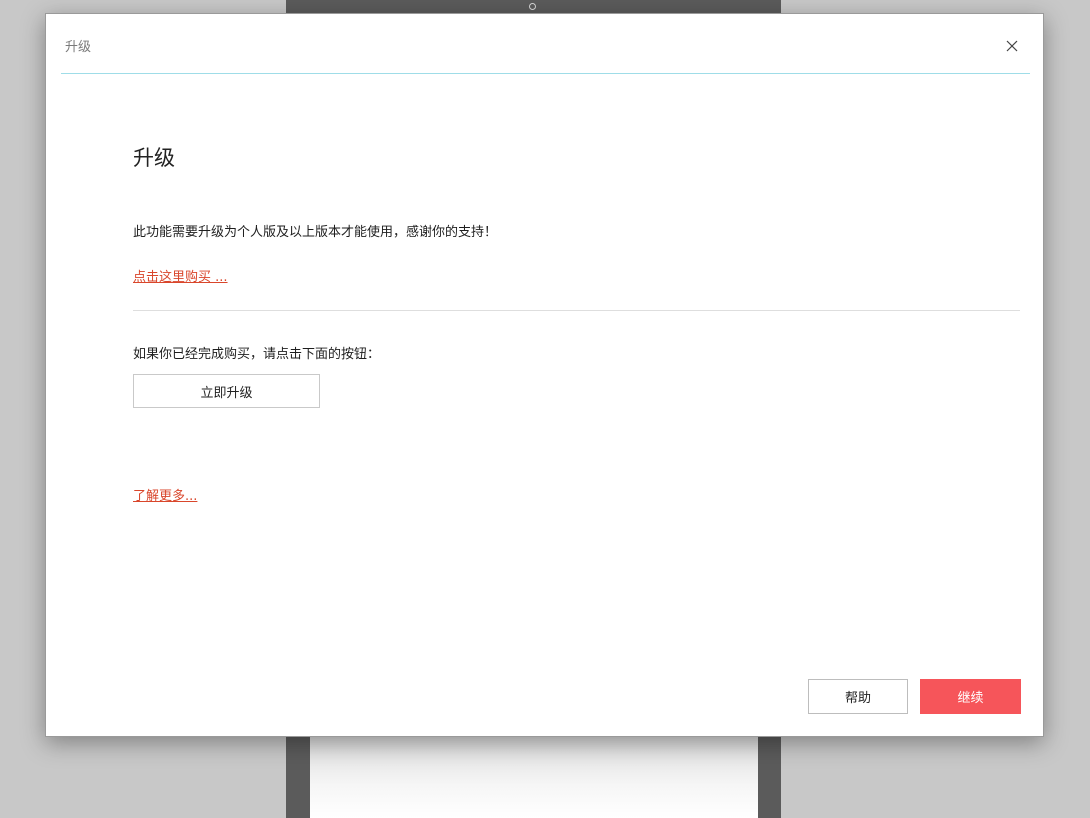 The image size is (1090, 818). Describe the element at coordinates (858, 696) in the screenshot. I see `help-button: 帮助` at that location.